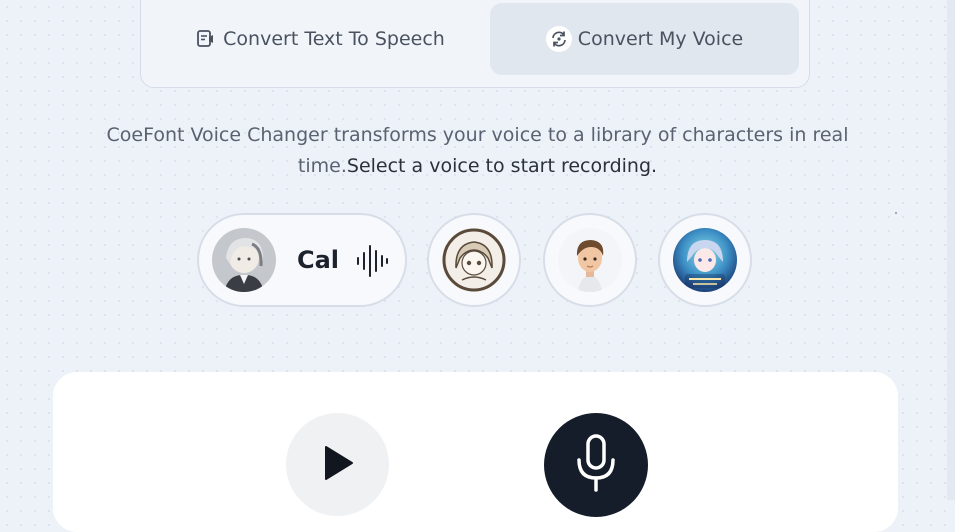  I want to click on play-button, so click(337, 464).